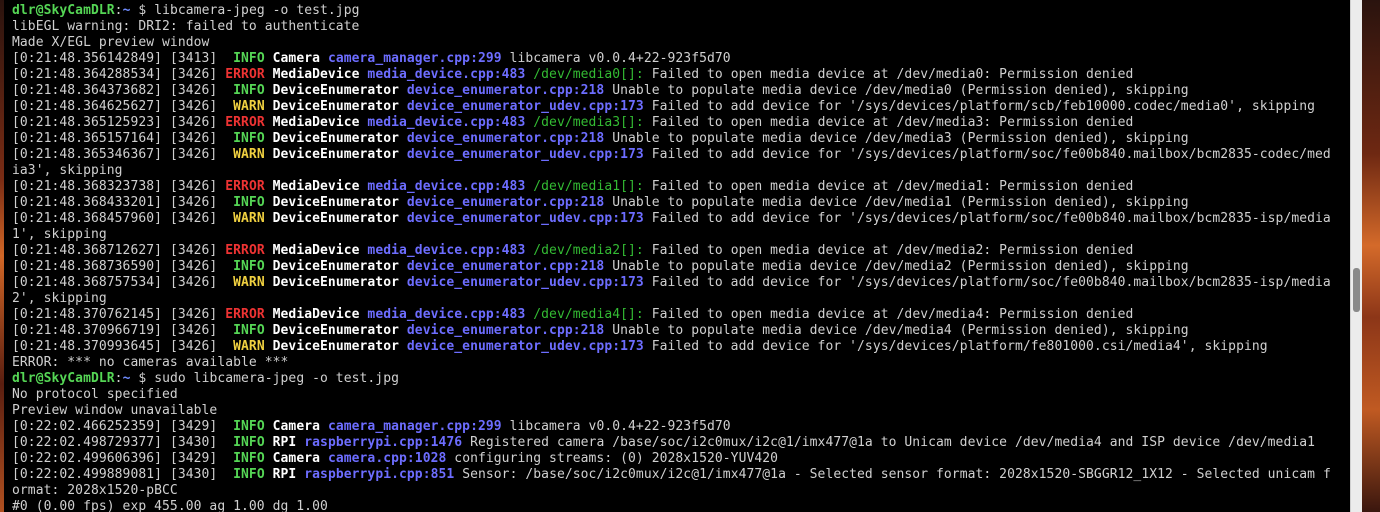  Describe the element at coordinates (87, 282) in the screenshot. I see `log-timestamp: [0:21:48.368757534]` at that location.